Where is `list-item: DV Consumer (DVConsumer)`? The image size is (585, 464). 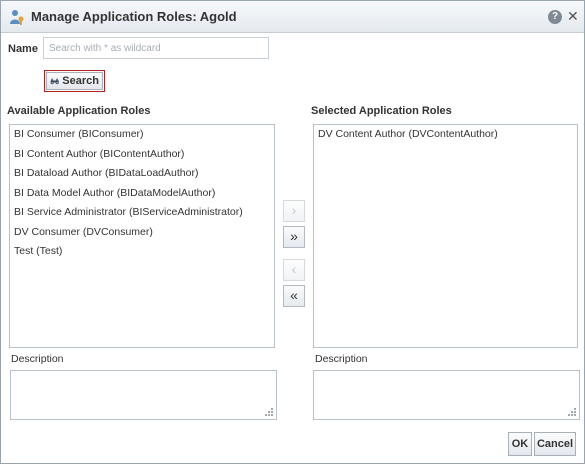 list-item: DV Consumer (DVConsumer) is located at coordinates (142, 233).